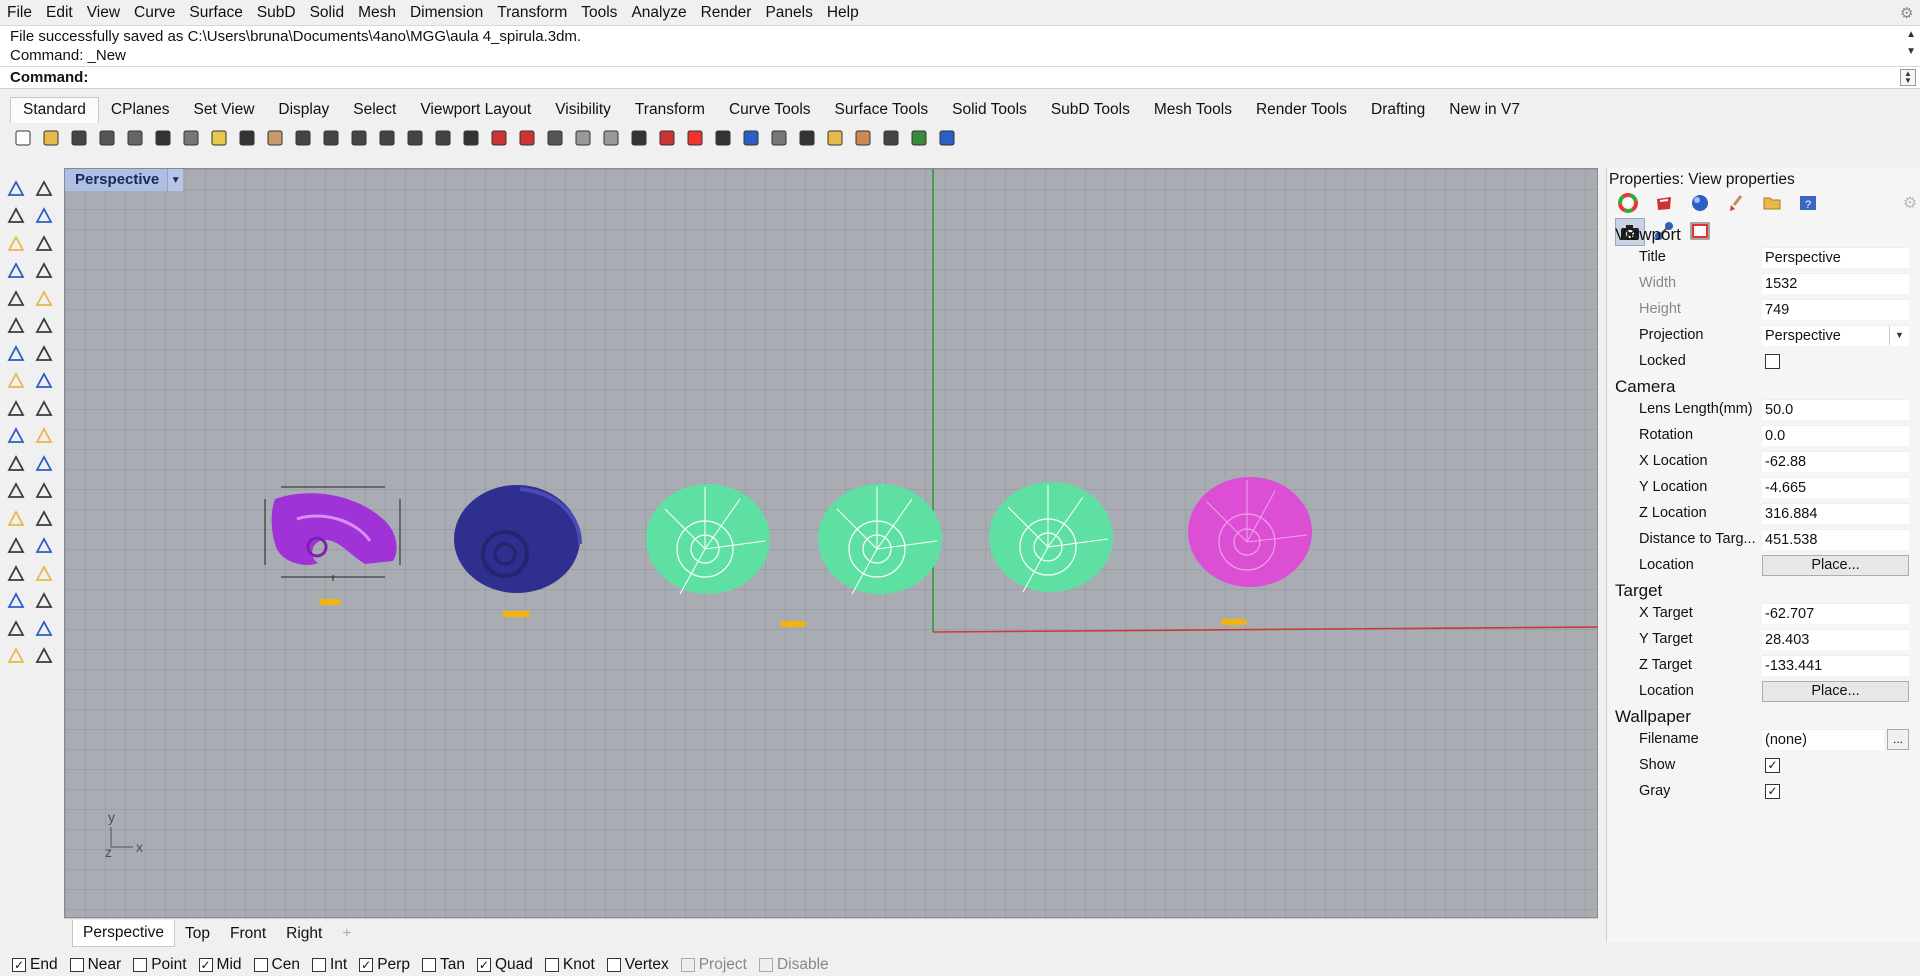  I want to click on text-icon, so click(15, 518).